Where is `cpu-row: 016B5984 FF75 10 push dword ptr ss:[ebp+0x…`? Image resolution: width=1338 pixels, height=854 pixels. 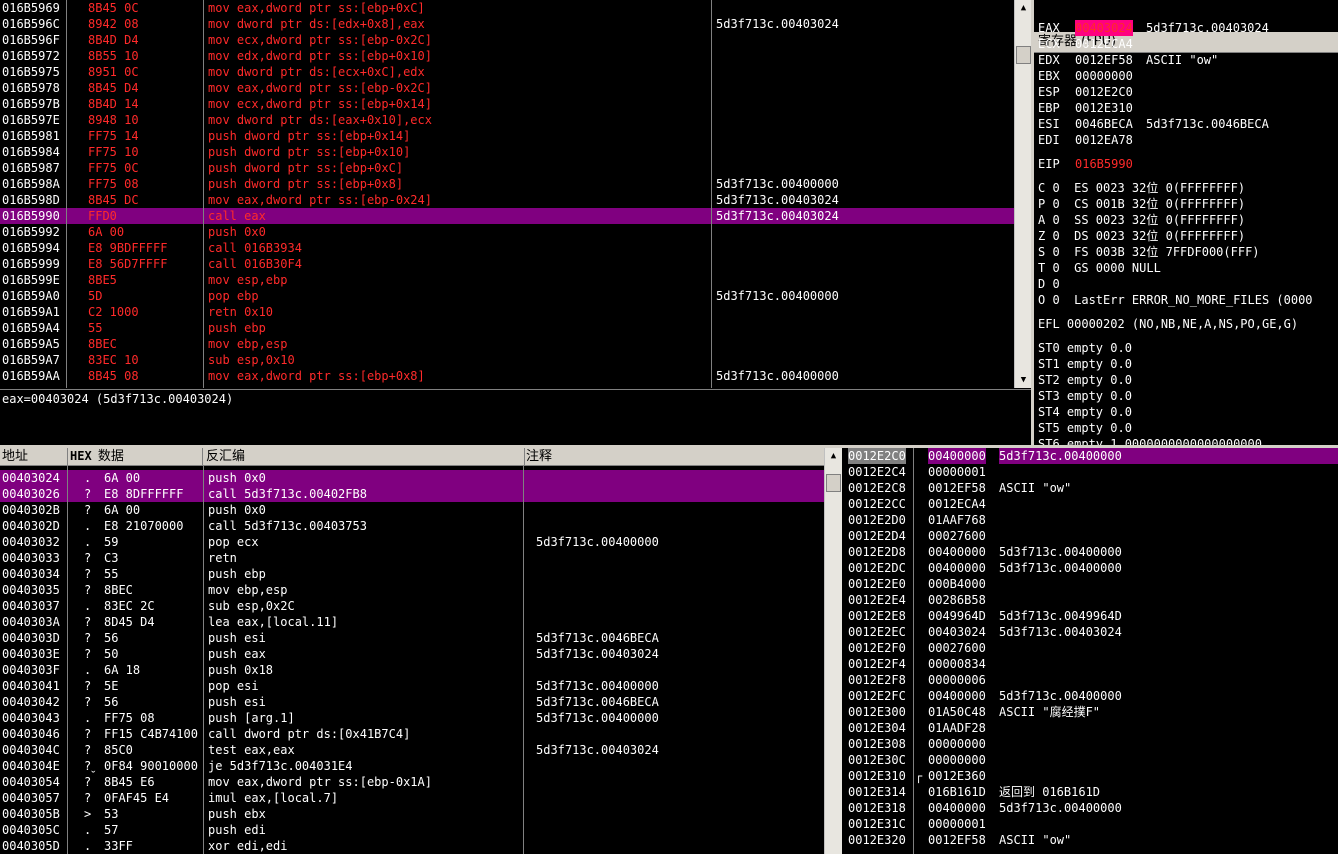
cpu-row: 016B5984 FF75 10 push dword ptr ss:[ebp+0x… is located at coordinates (507, 152).